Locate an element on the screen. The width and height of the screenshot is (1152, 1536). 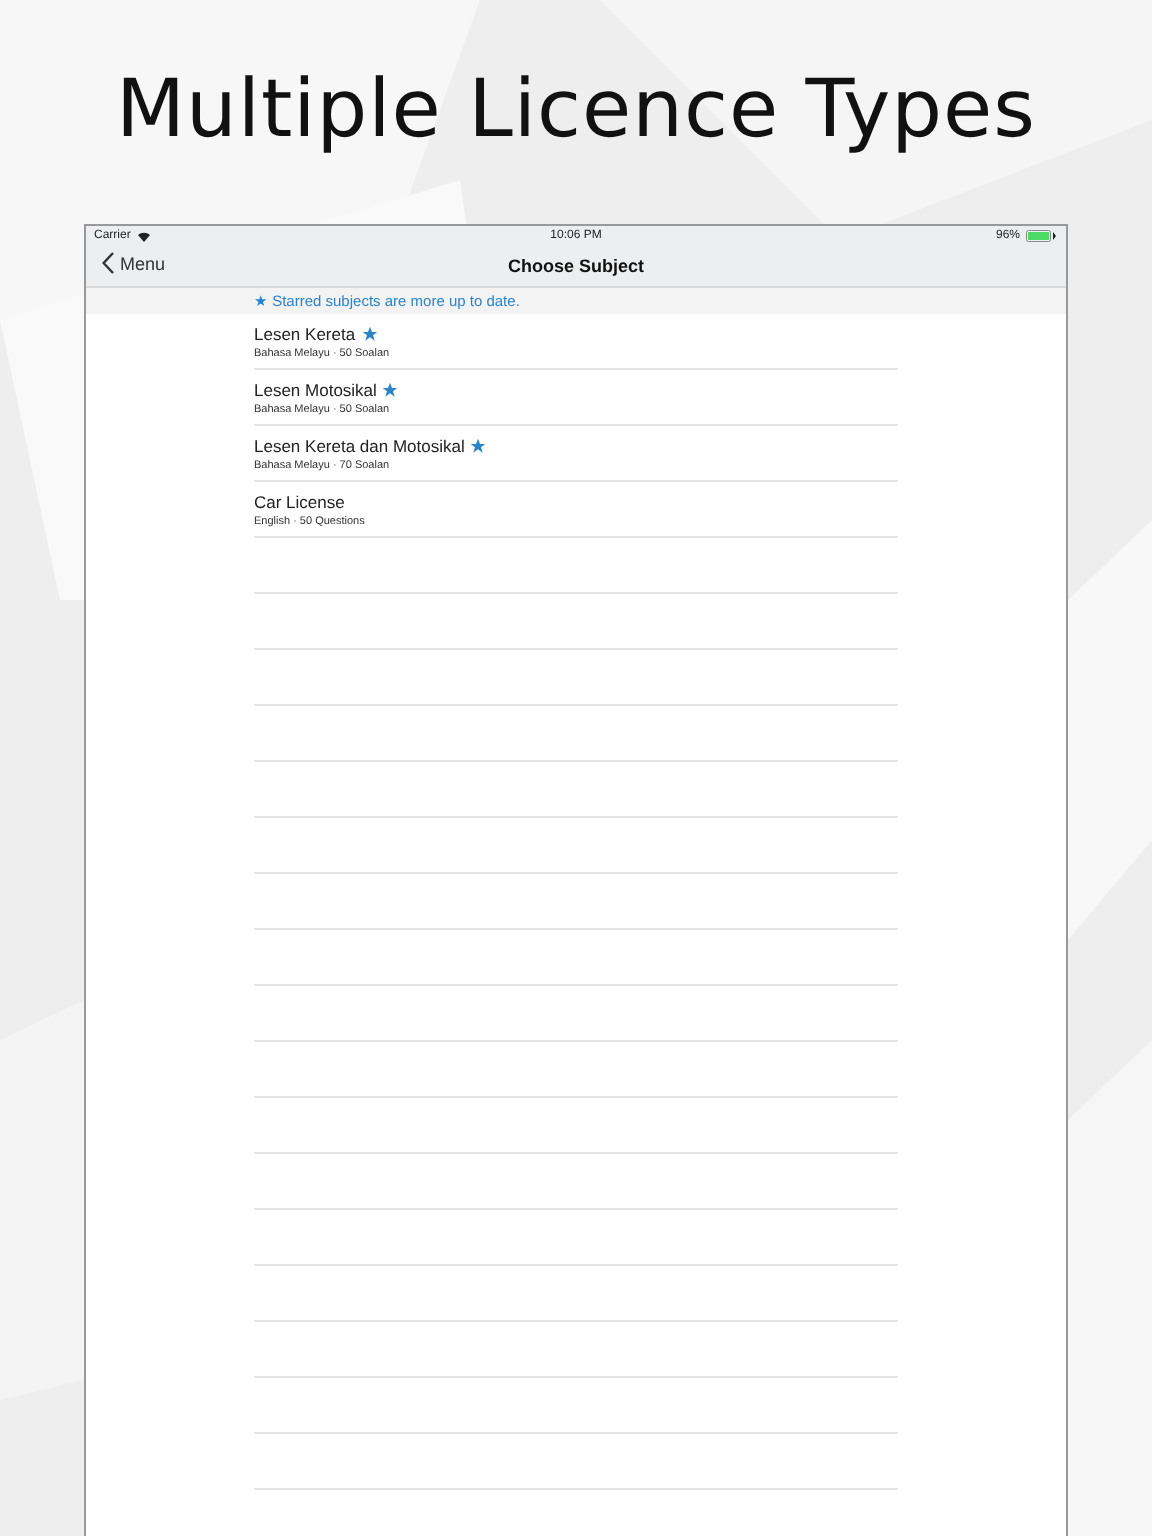
subject-title: Lesen Kereta is located at coordinates (305, 333).